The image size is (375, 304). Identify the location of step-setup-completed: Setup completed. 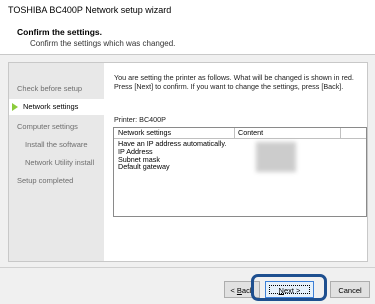
(45, 180).